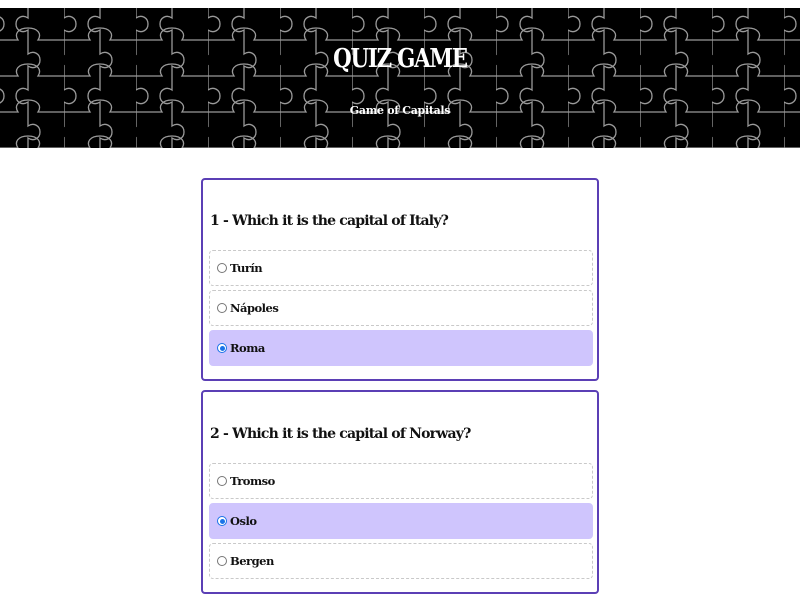 This screenshot has width=800, height=600. What do you see at coordinates (222, 521) in the screenshot?
I see `radio-oslo` at bounding box center [222, 521].